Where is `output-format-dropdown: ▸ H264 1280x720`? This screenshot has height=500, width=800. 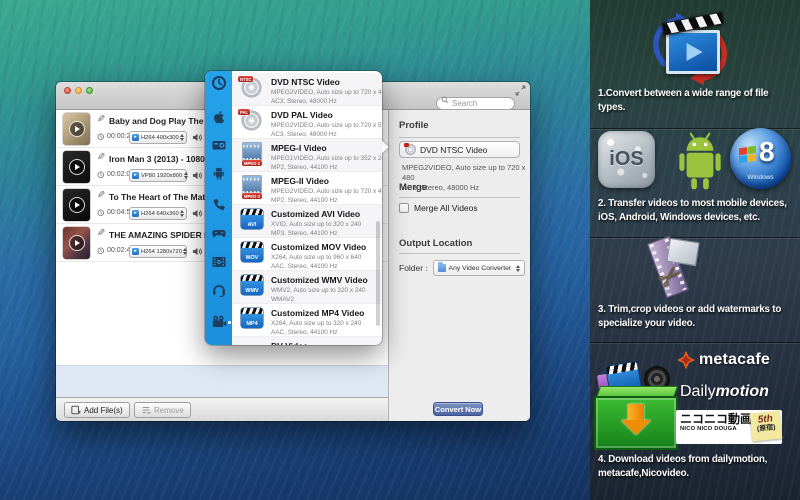 output-format-dropdown: ▸ H264 1280x720 is located at coordinates (158, 251).